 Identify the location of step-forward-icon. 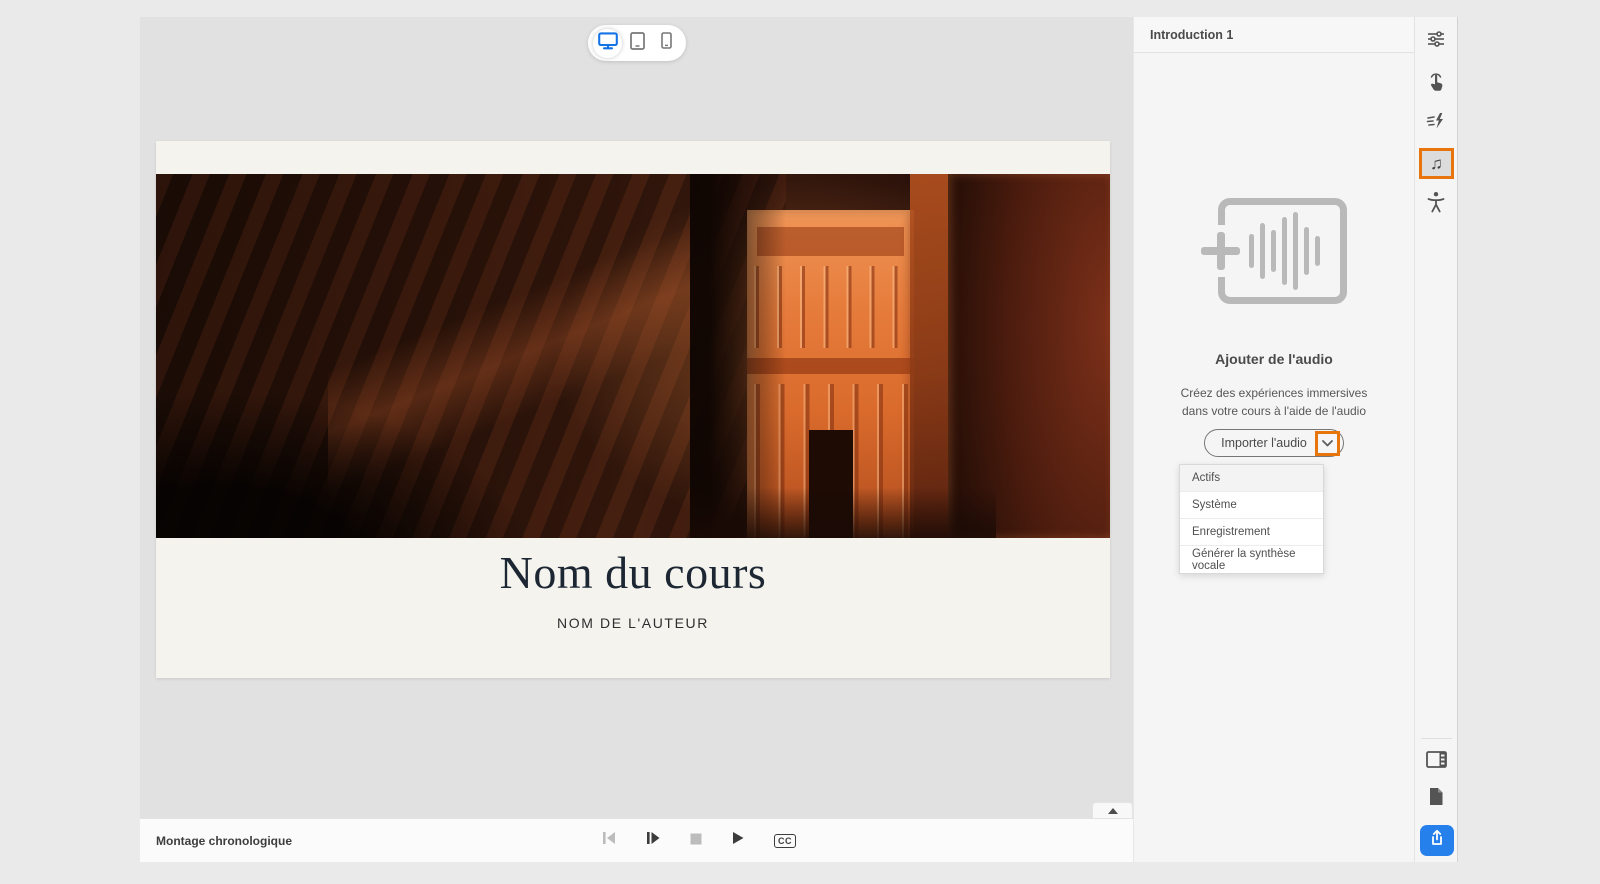
(653, 840).